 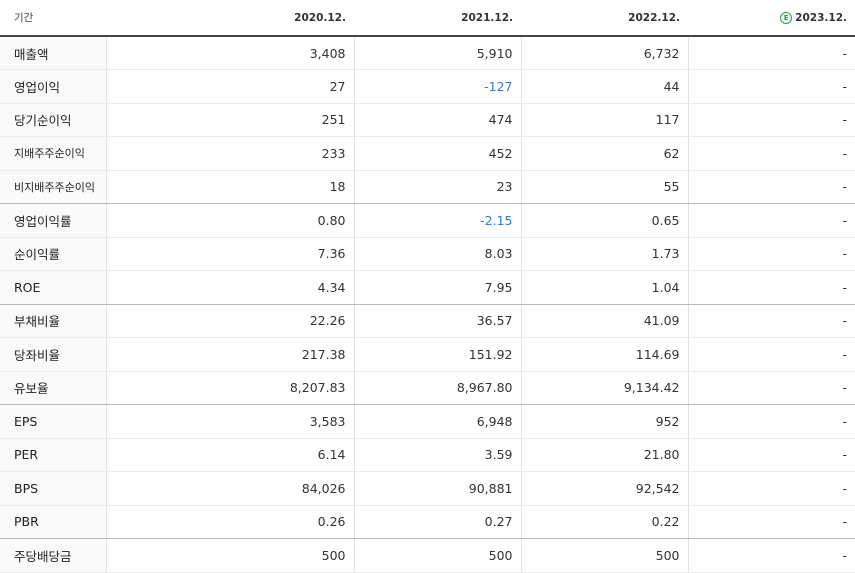 What do you see at coordinates (229, 388) in the screenshot?
I see `table-cell: 8,207.83` at bounding box center [229, 388].